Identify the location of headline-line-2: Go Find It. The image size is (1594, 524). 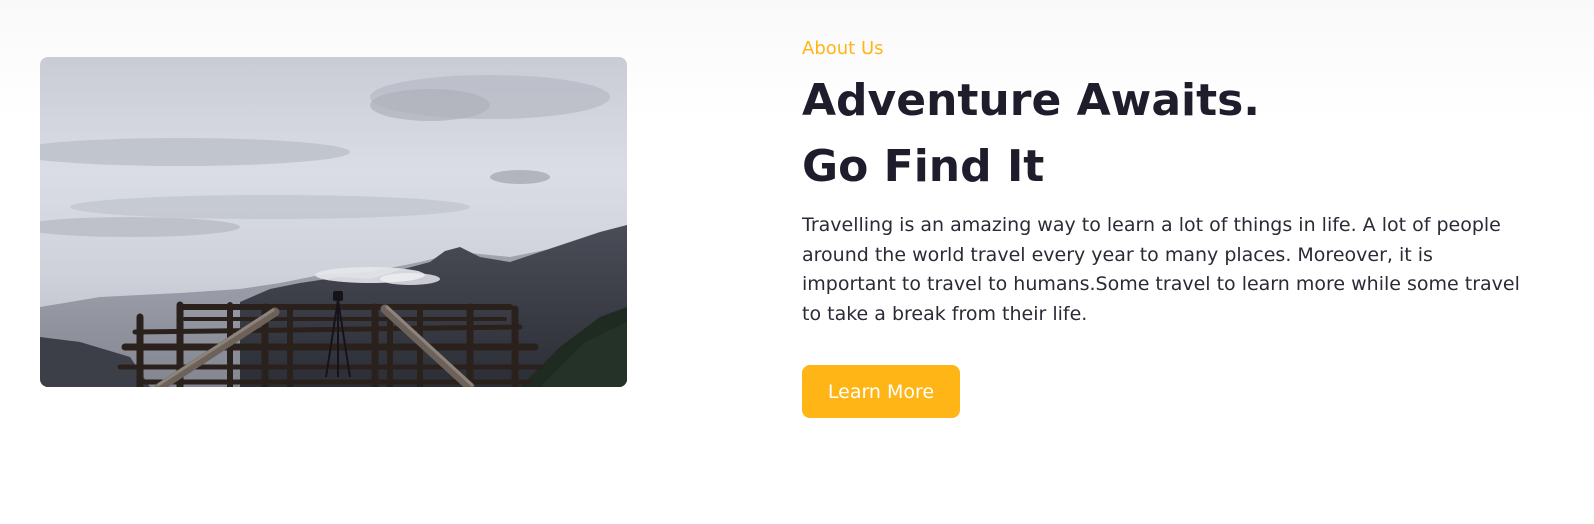
(923, 166).